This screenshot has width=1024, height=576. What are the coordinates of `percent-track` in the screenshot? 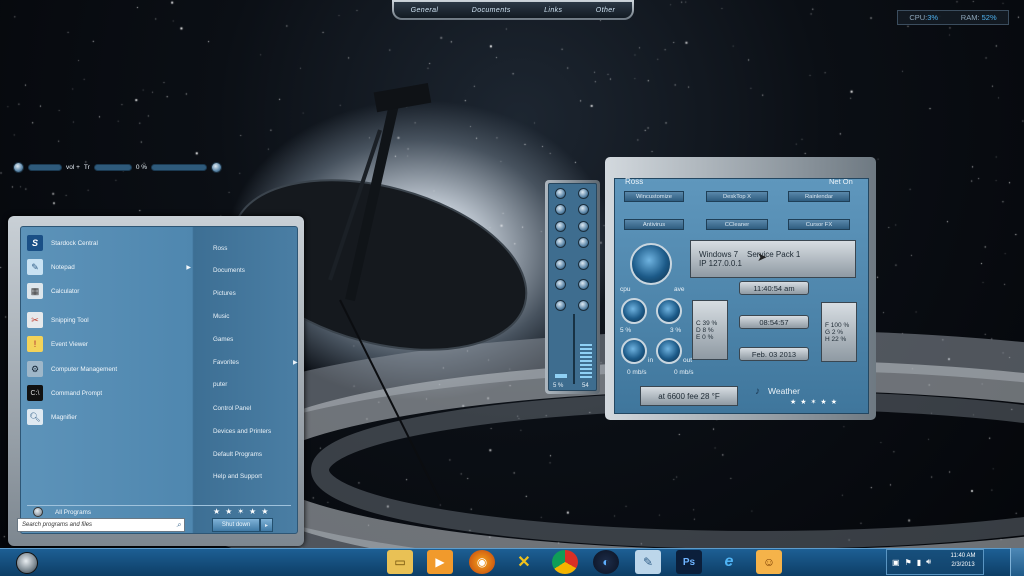 It's located at (179, 167).